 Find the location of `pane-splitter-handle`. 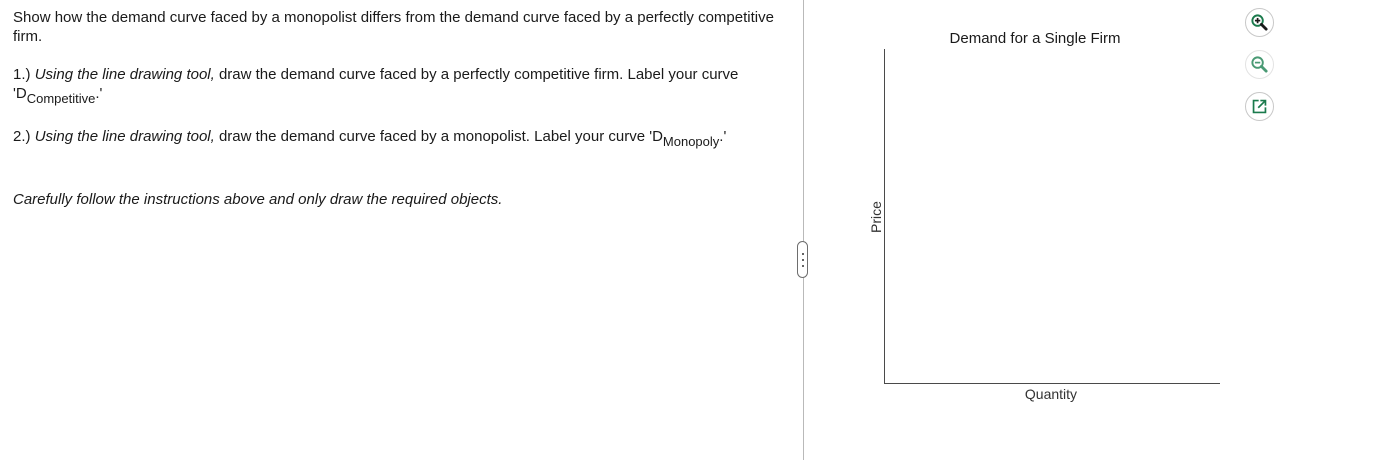

pane-splitter-handle is located at coordinates (802, 259).